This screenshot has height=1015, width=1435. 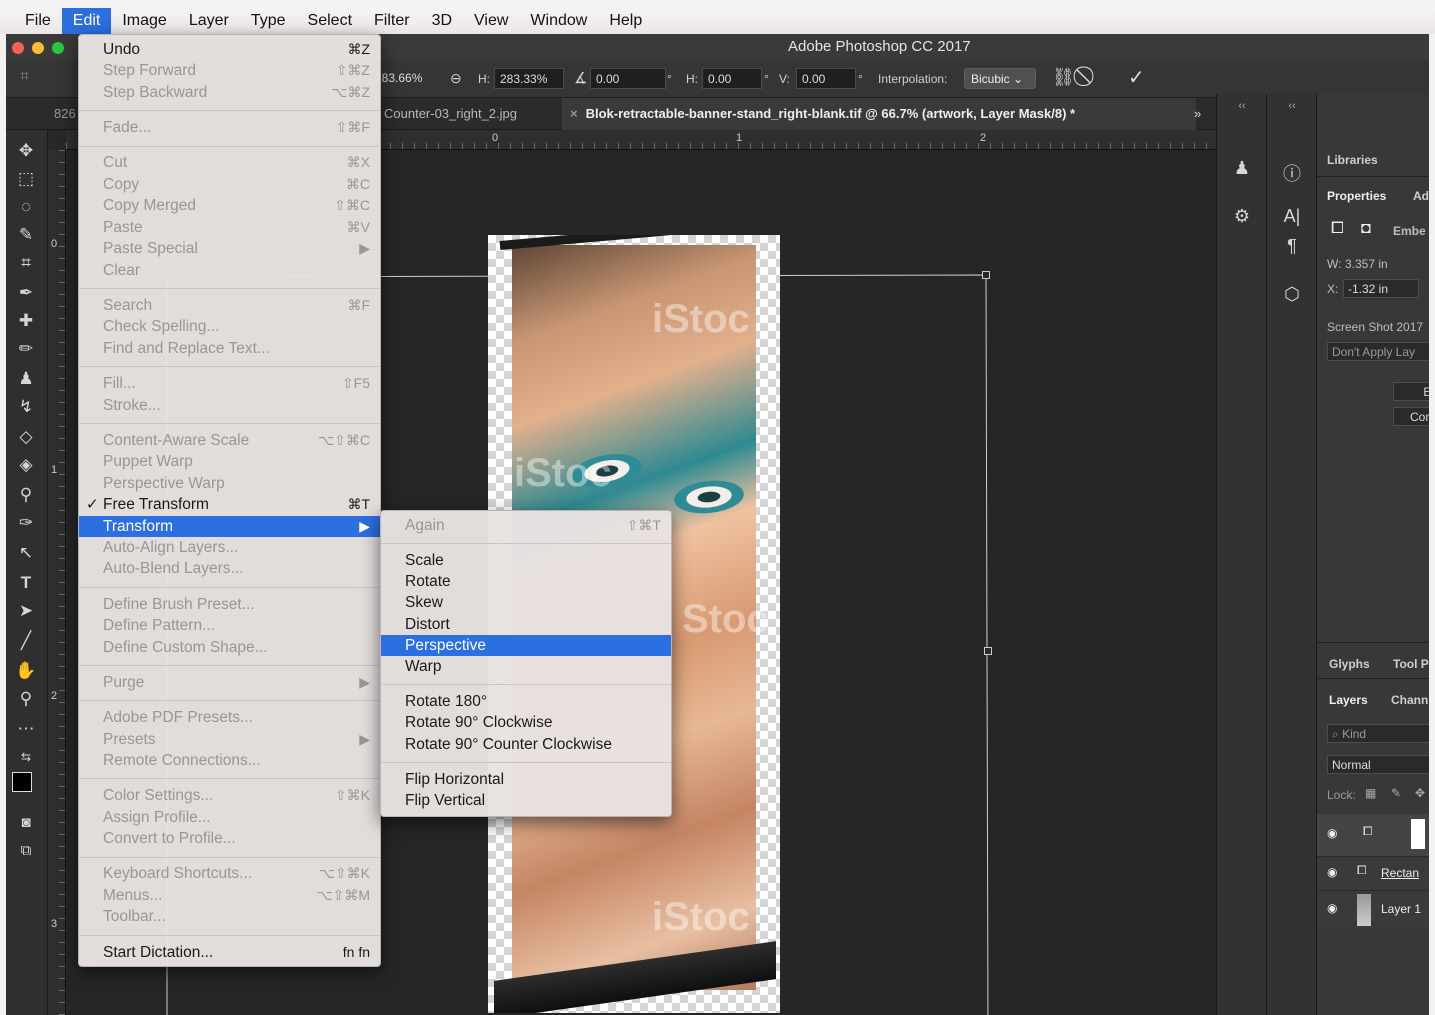 What do you see at coordinates (38, 21) in the screenshot?
I see `menubar-item-file: File` at bounding box center [38, 21].